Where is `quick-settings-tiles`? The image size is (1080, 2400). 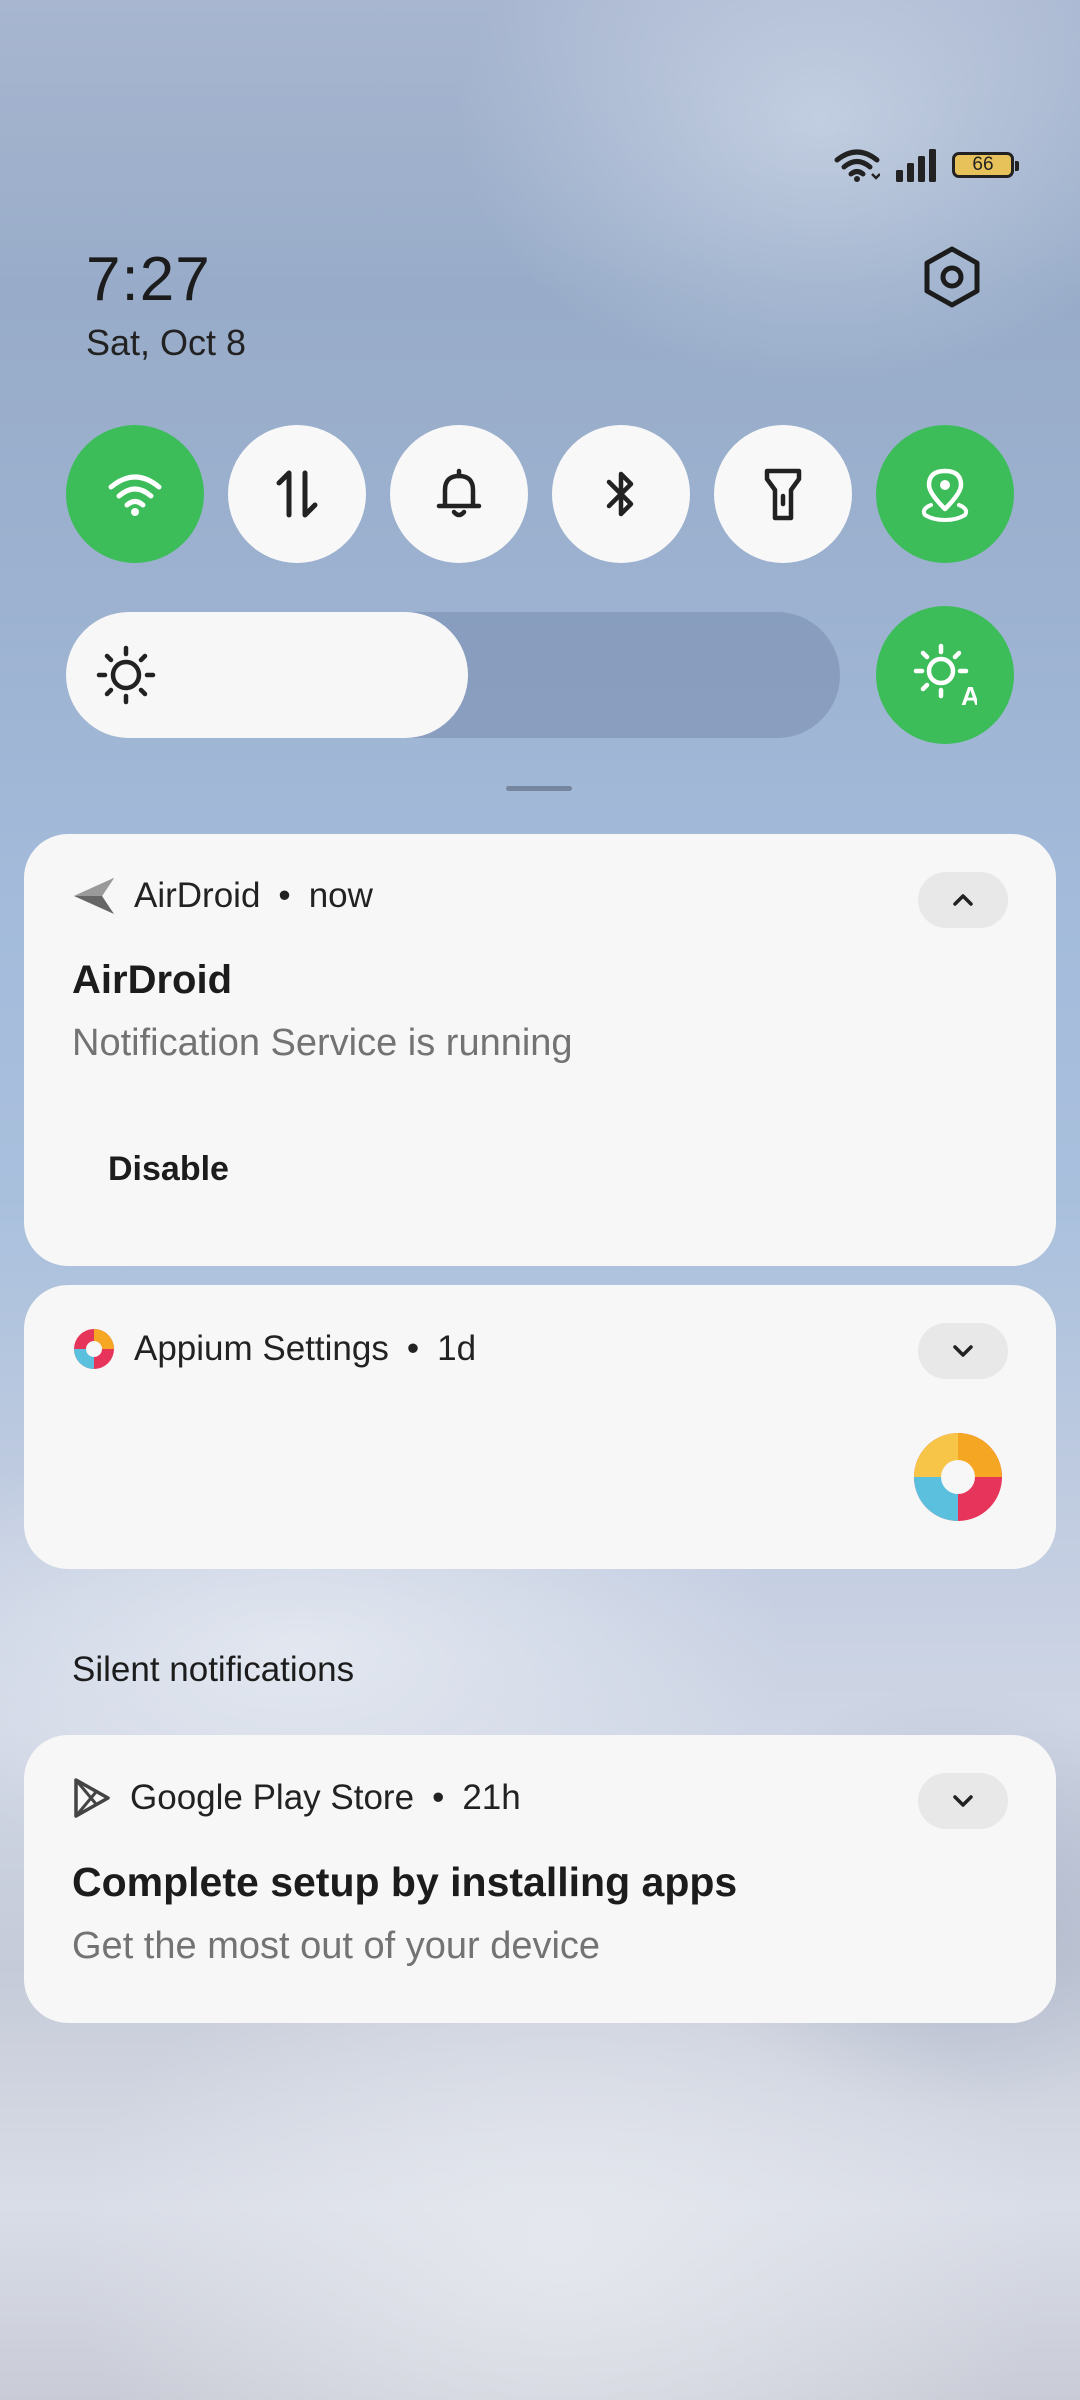
quick-settings-tiles is located at coordinates (540, 494).